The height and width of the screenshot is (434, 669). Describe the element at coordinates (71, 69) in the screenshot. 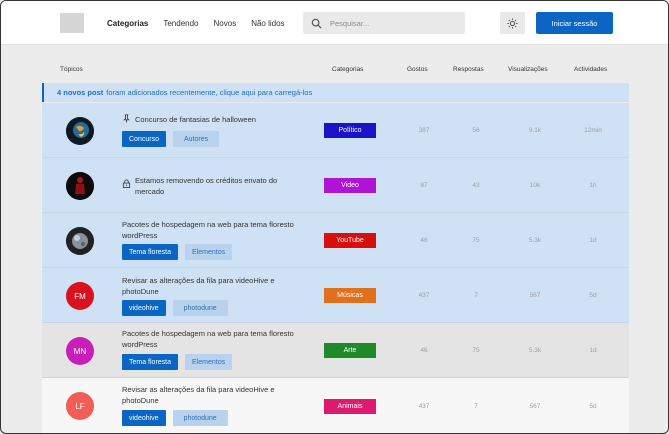

I see `col-topics: Tópicos` at that location.